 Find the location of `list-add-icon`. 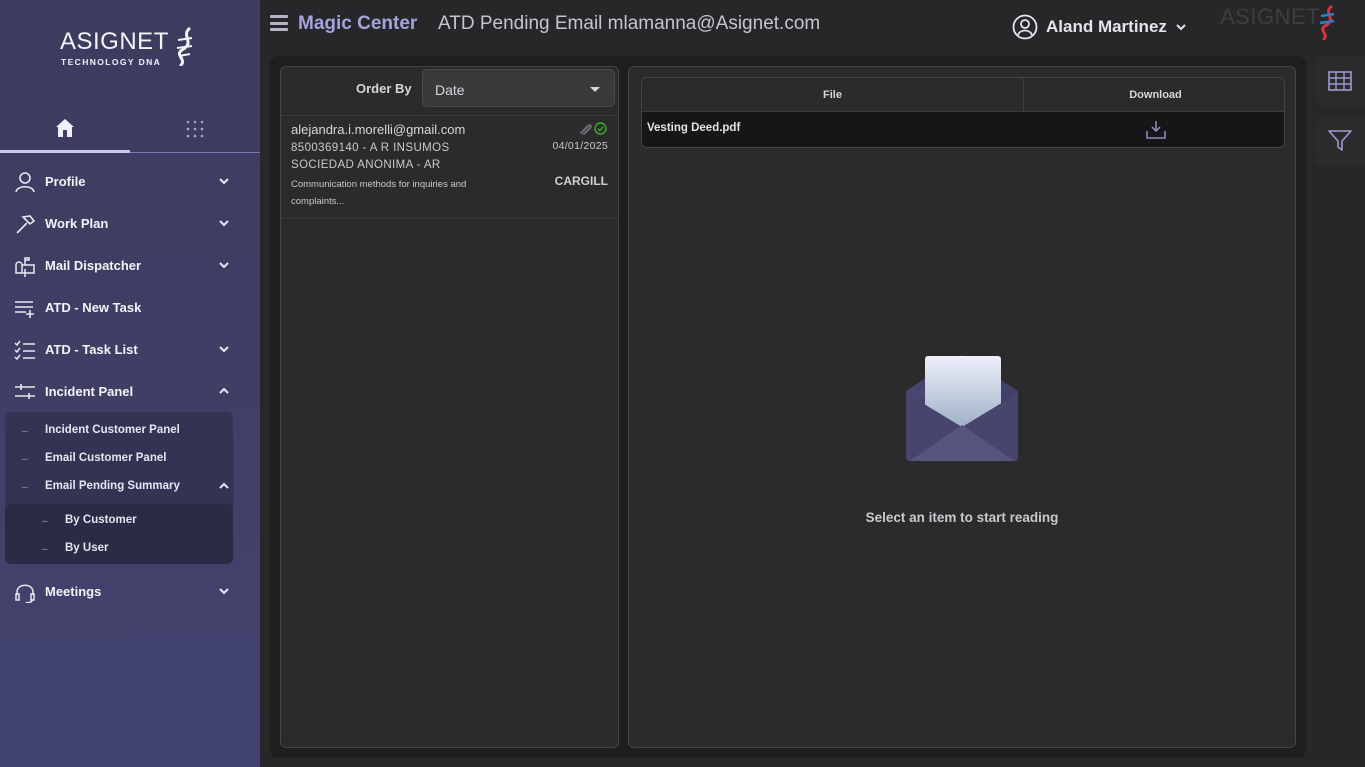

list-add-icon is located at coordinates (24, 309).